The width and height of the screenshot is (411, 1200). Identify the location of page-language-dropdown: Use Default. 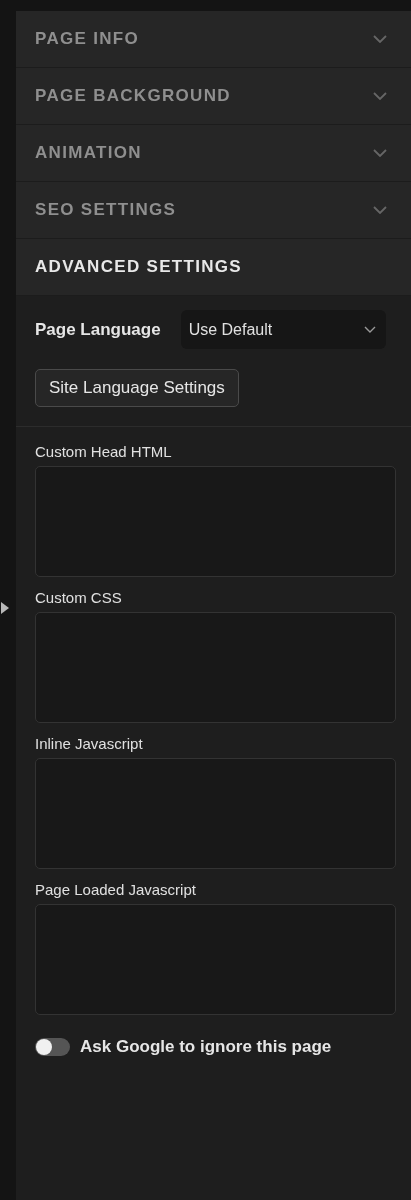
(283, 329).